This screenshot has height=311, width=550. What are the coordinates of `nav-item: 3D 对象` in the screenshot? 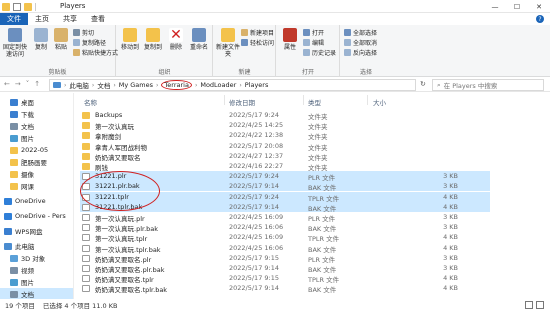 It's located at (22, 258).